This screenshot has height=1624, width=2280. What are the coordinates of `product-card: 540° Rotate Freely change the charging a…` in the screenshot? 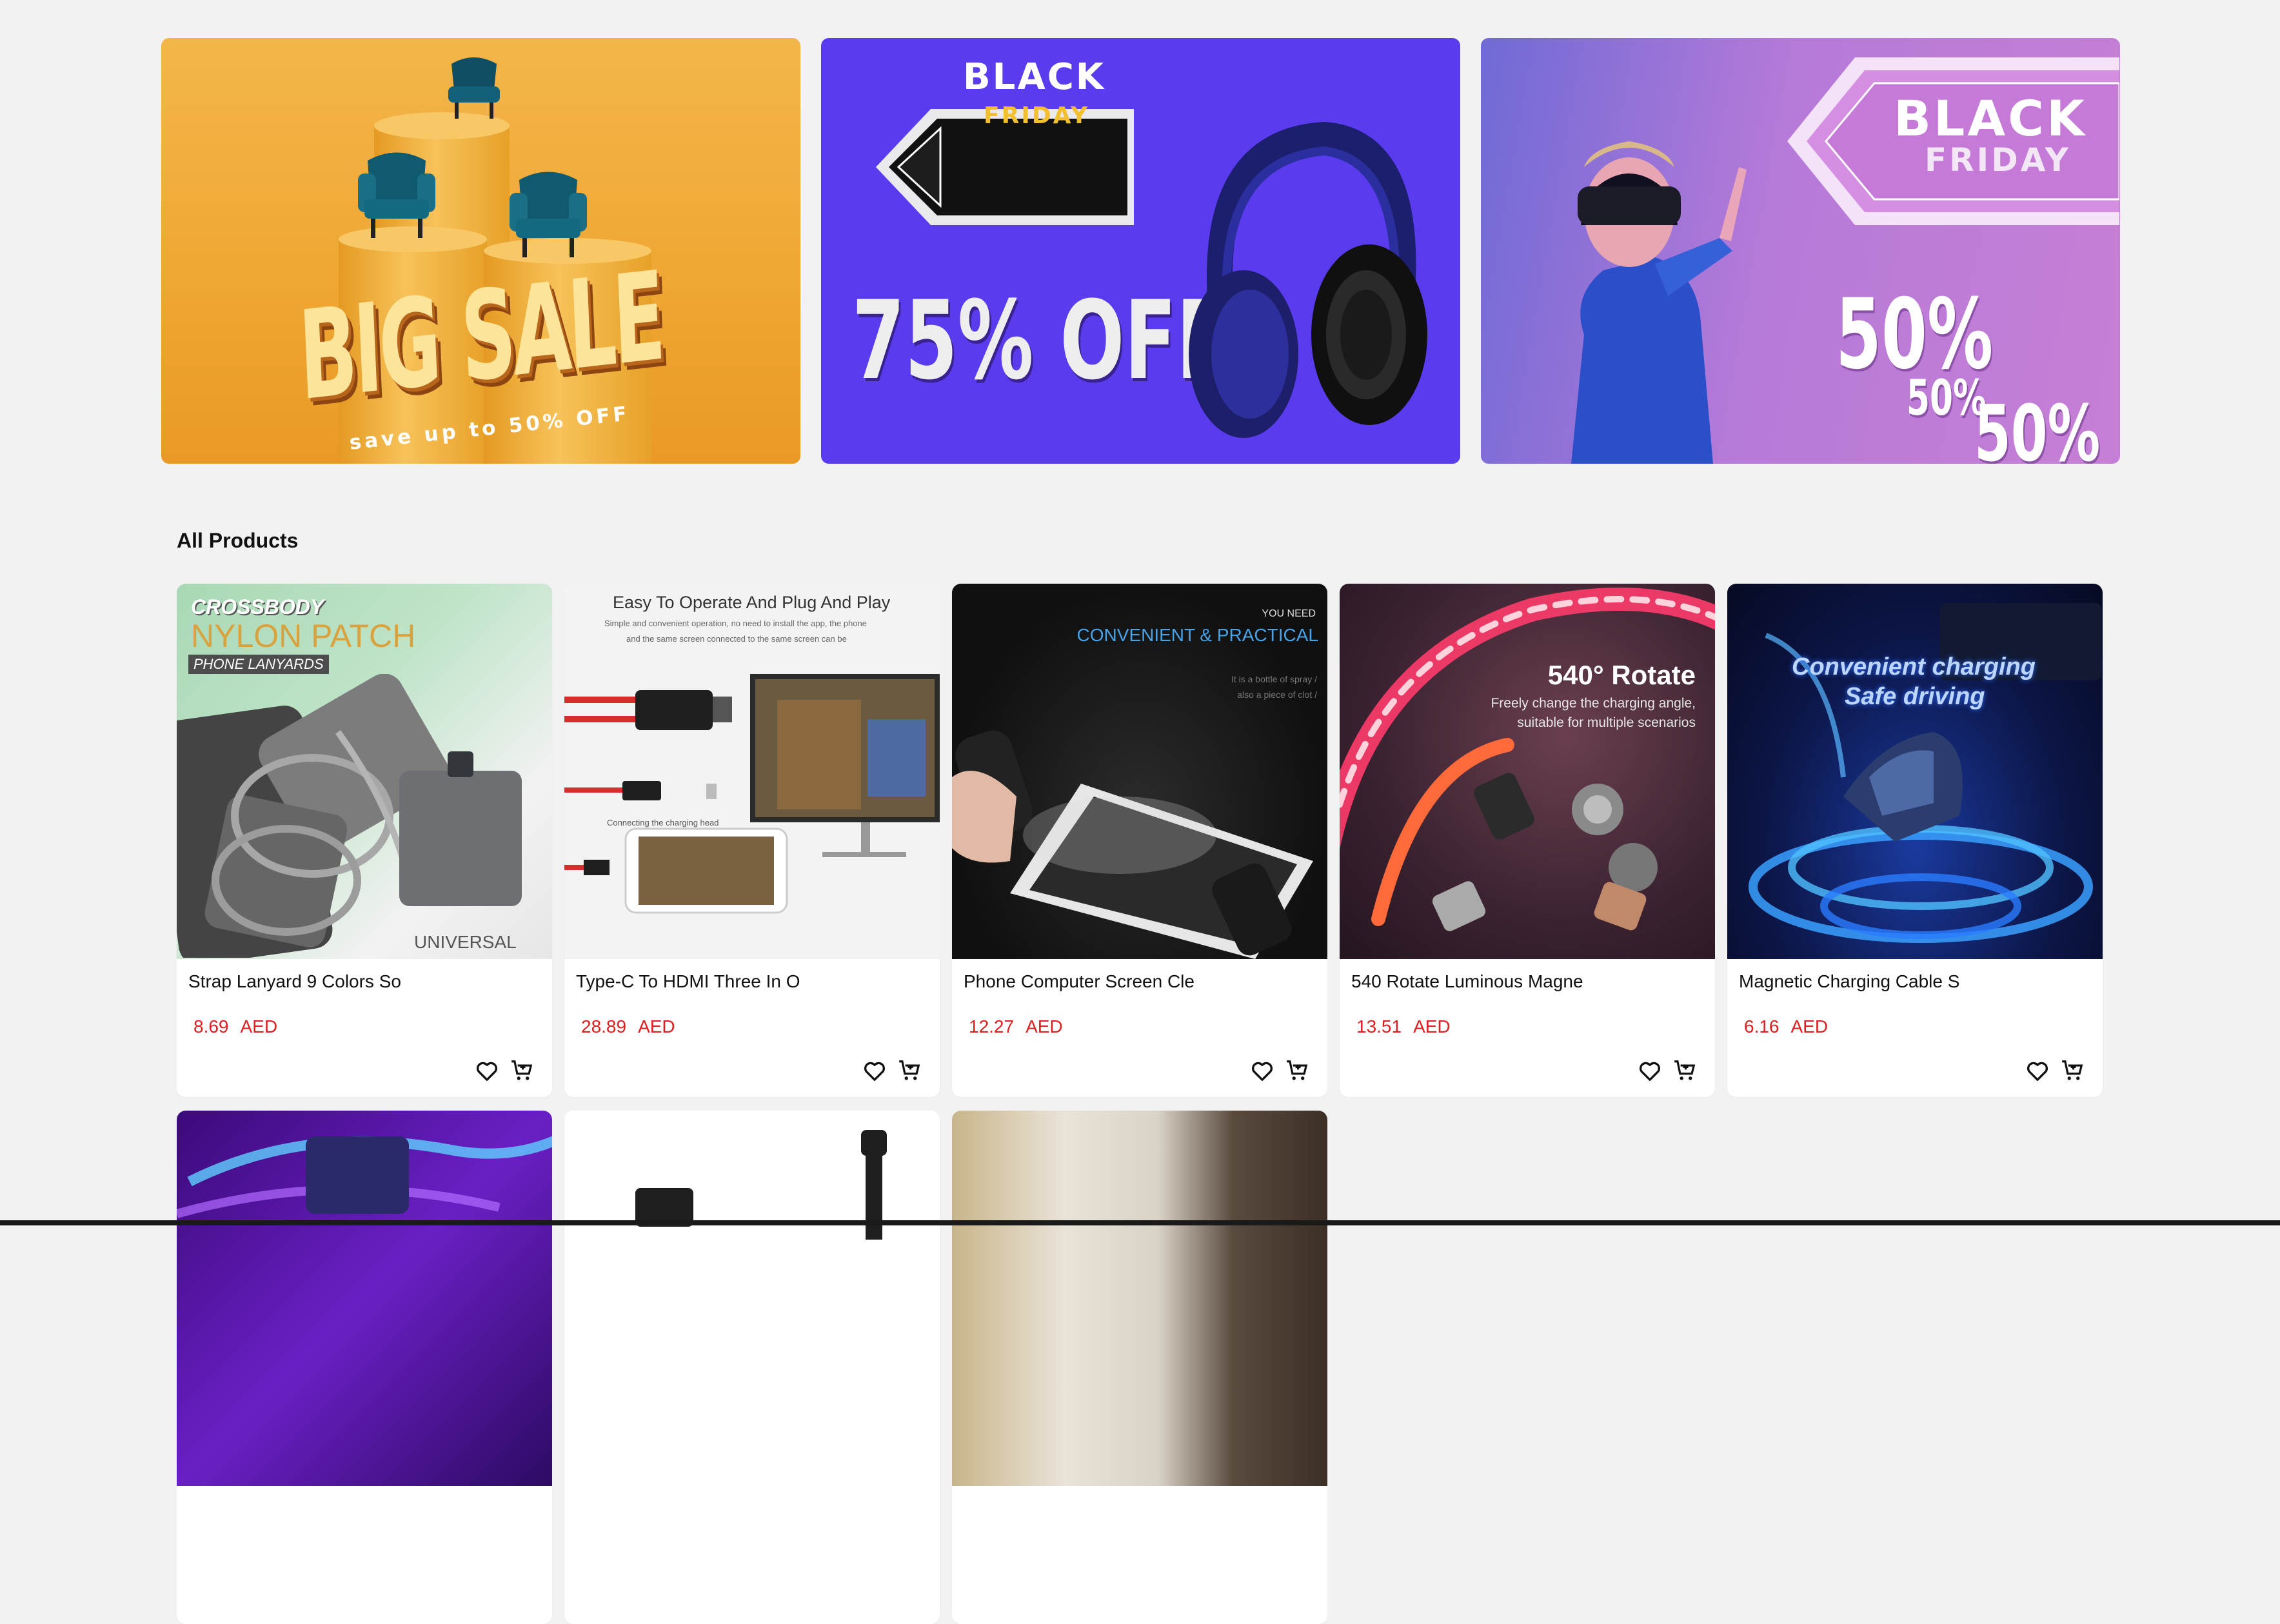 It's located at (1527, 841).